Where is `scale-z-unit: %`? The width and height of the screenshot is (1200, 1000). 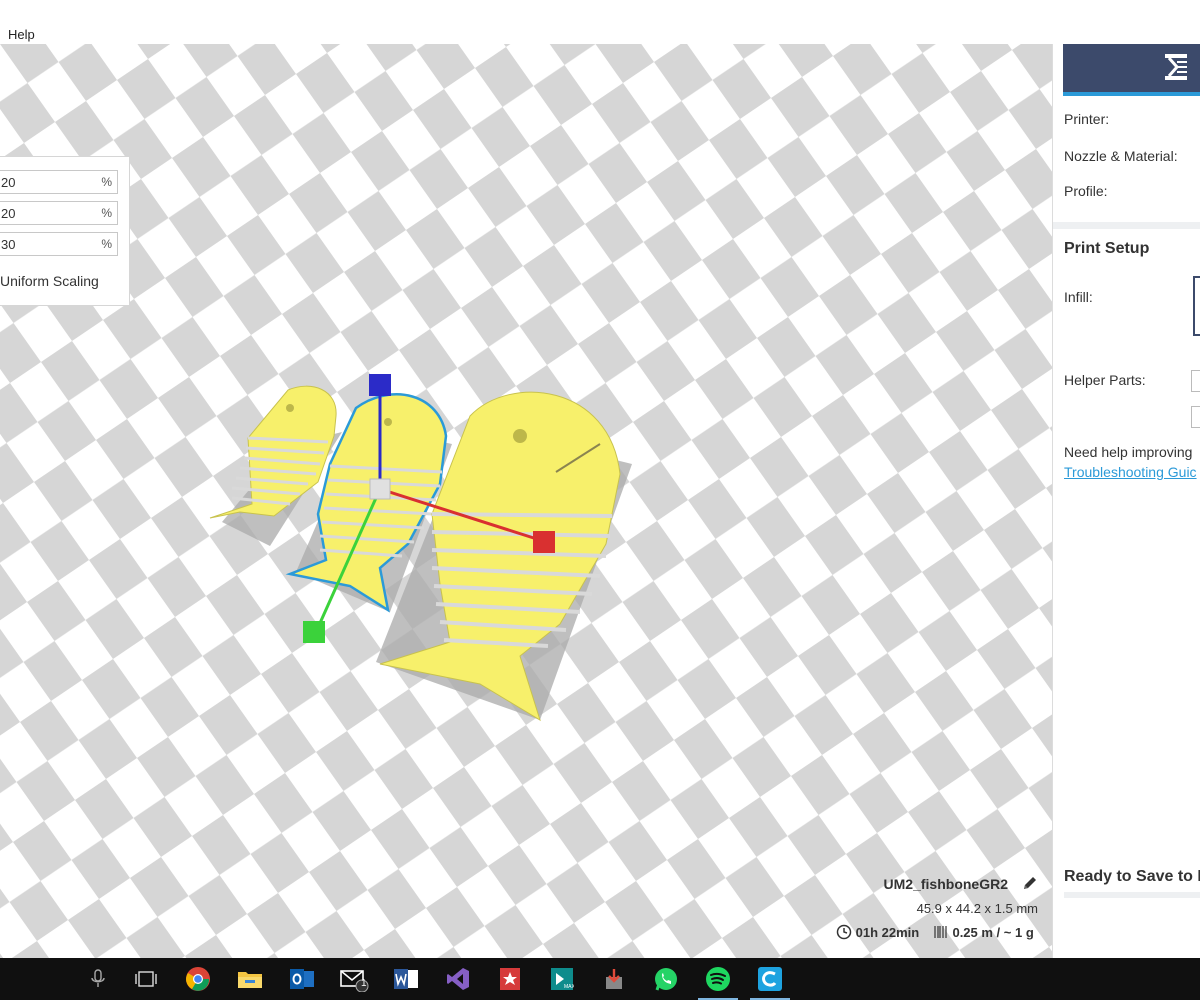 scale-z-unit: % is located at coordinates (106, 244).